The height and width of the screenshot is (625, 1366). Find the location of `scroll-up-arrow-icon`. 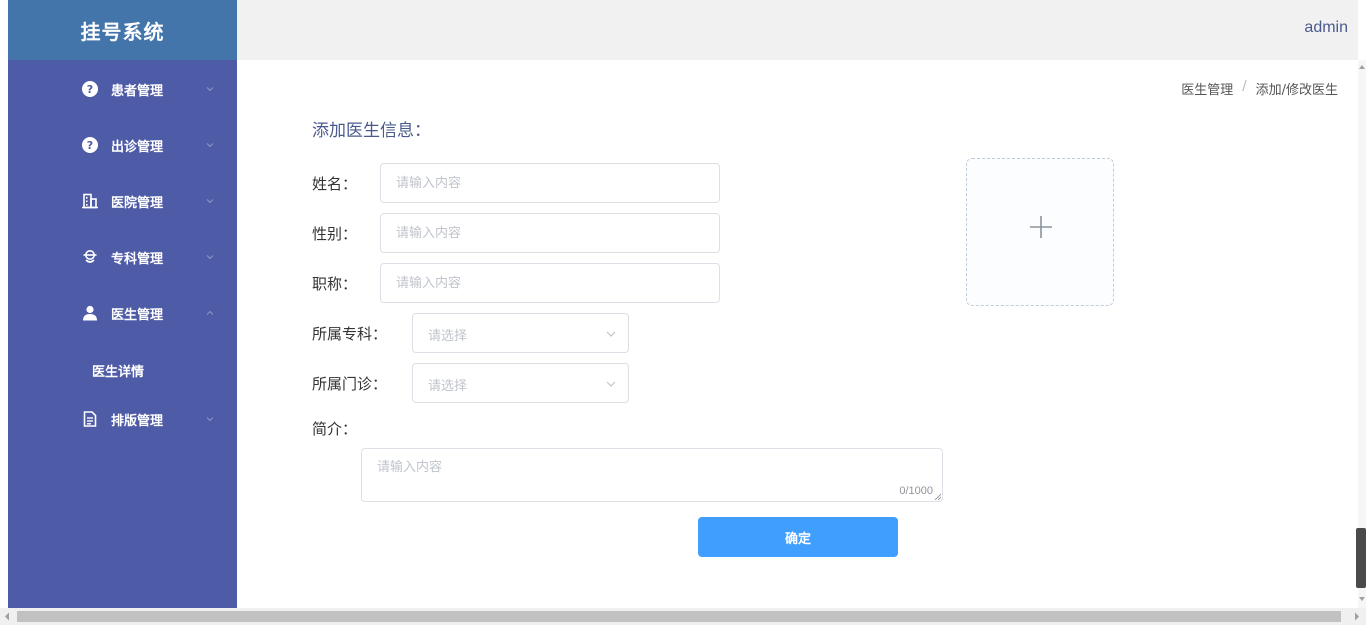

scroll-up-arrow-icon is located at coordinates (1362, 67).